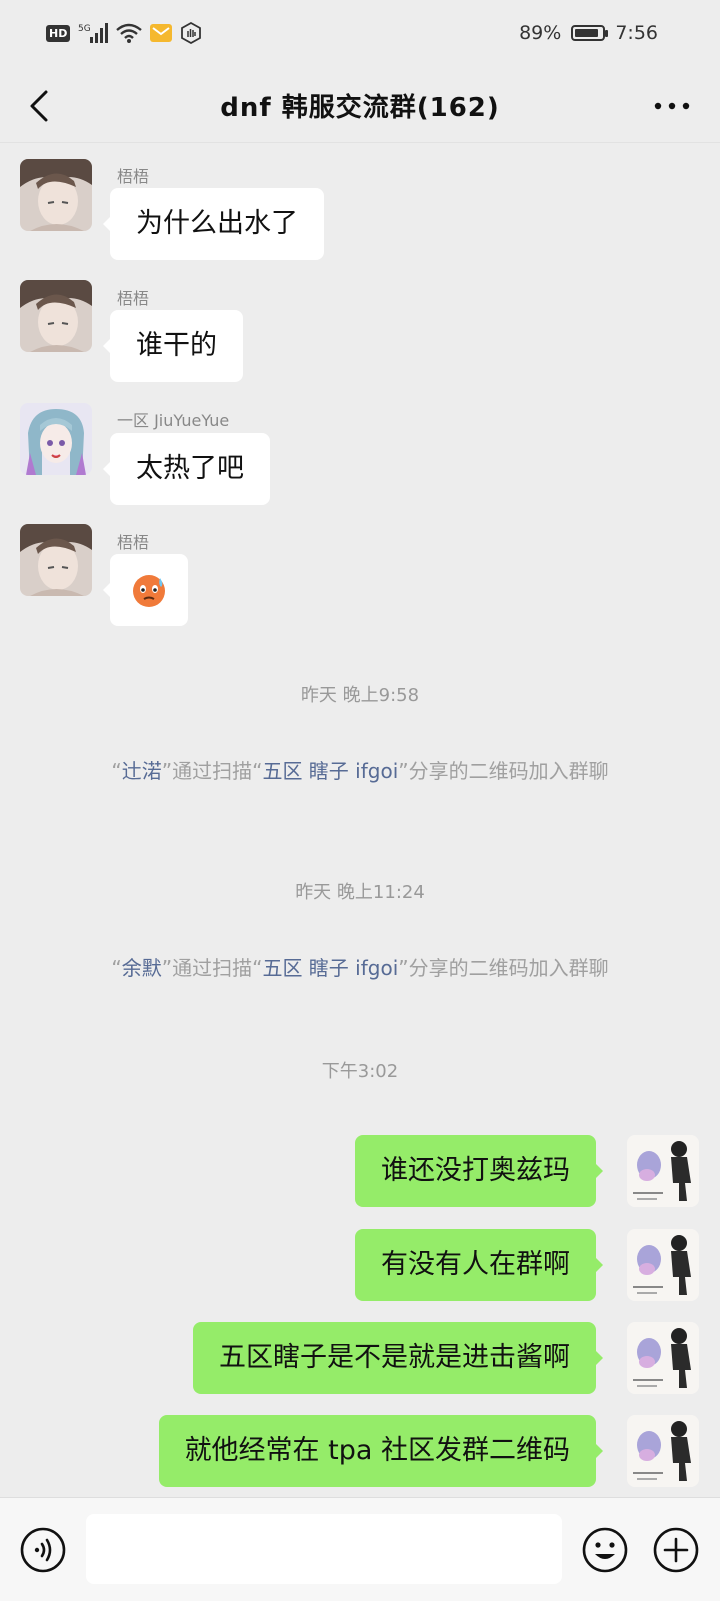  What do you see at coordinates (93, 33) in the screenshot?
I see `cellular-signal-icon: 5G` at bounding box center [93, 33].